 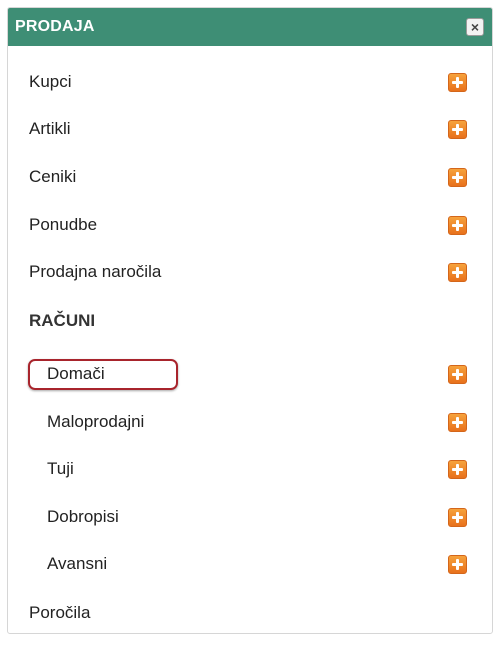 What do you see at coordinates (83, 516) in the screenshot?
I see `menu-item-label: Dobropisi` at bounding box center [83, 516].